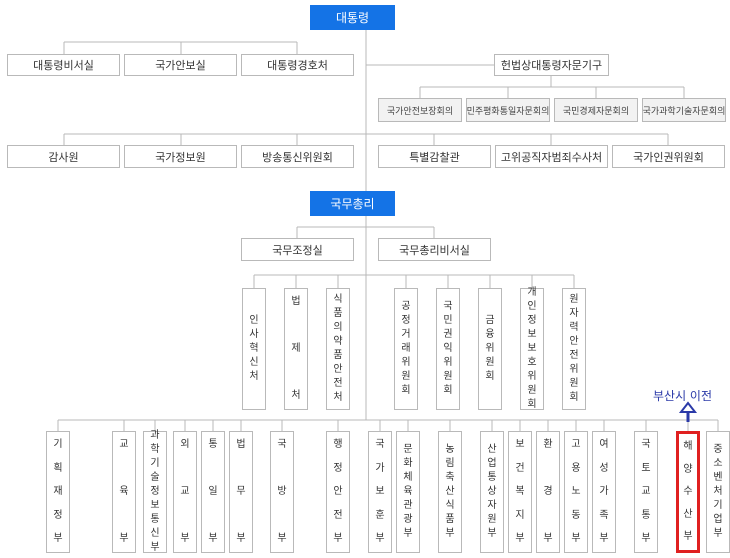 The height and width of the screenshot is (558, 730). Describe the element at coordinates (180, 156) in the screenshot. I see `independent-agency-box: 국가정보원` at that location.